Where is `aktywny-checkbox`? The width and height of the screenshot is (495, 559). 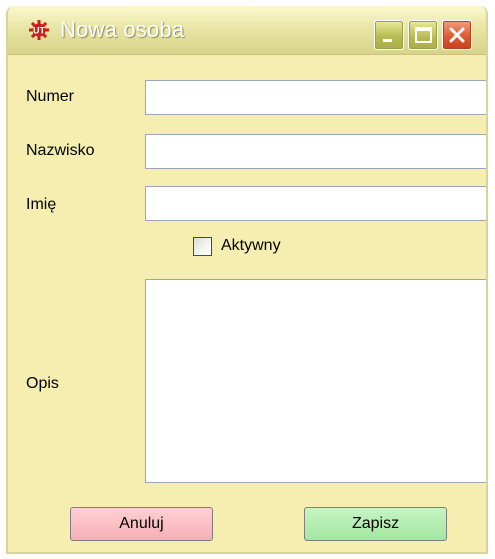
aktywny-checkbox is located at coordinates (202, 246).